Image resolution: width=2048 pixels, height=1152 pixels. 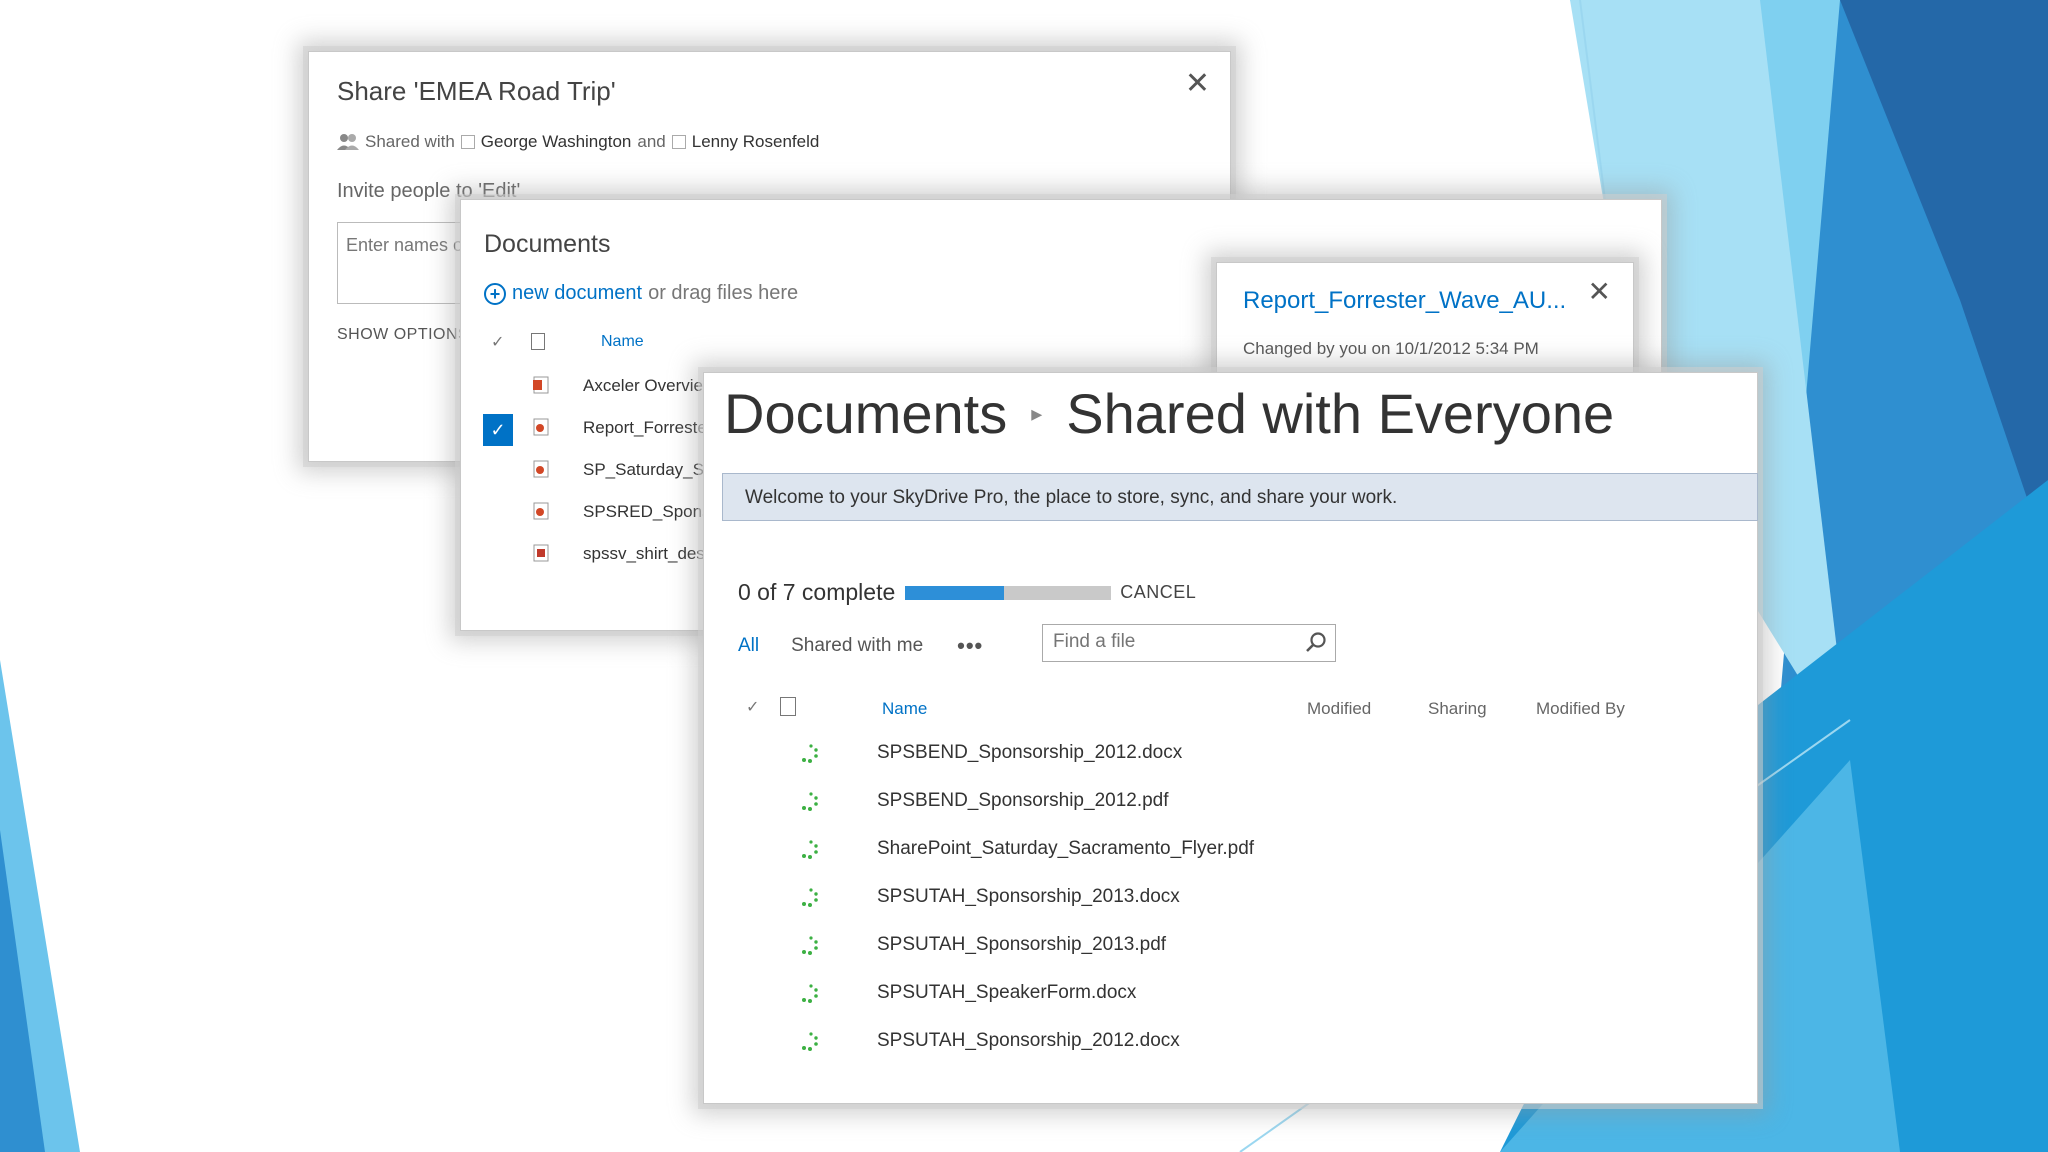 I want to click on table-row: SharePoint_Saturday_Sacramento_Flyer.pdf, so click(x=1230, y=853).